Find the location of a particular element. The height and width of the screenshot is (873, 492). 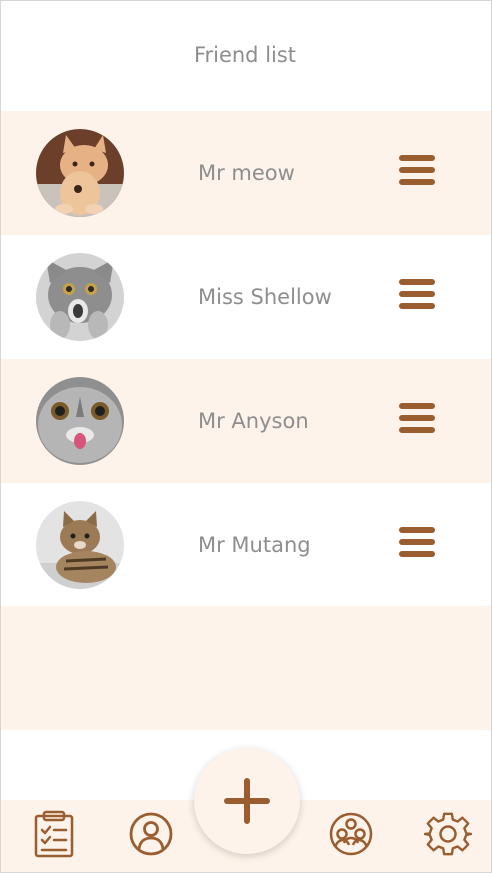

clipboard-icon is located at coordinates (54, 834).